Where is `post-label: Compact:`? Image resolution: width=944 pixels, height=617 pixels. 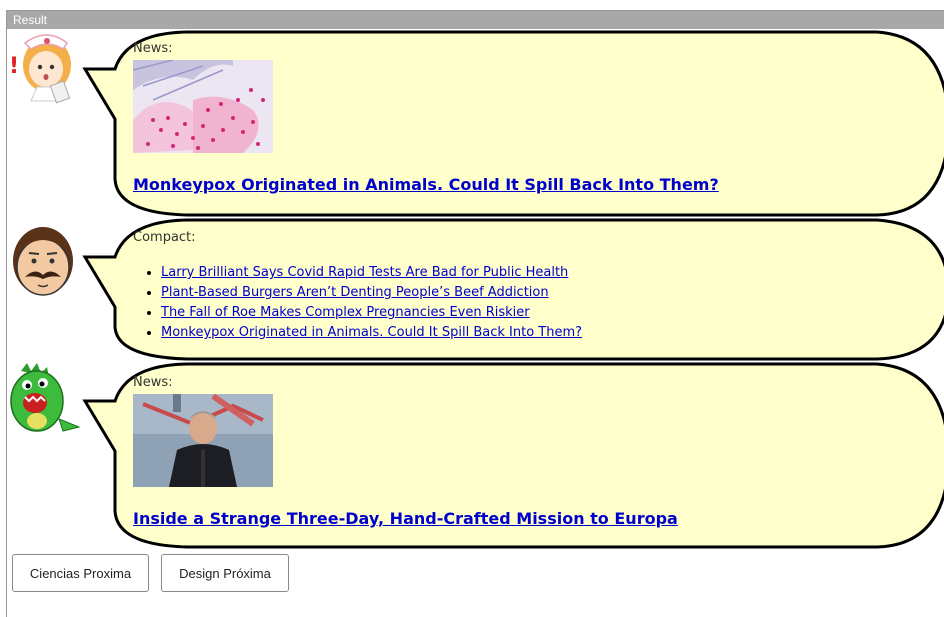
post-label: Compact: is located at coordinates (164, 237).